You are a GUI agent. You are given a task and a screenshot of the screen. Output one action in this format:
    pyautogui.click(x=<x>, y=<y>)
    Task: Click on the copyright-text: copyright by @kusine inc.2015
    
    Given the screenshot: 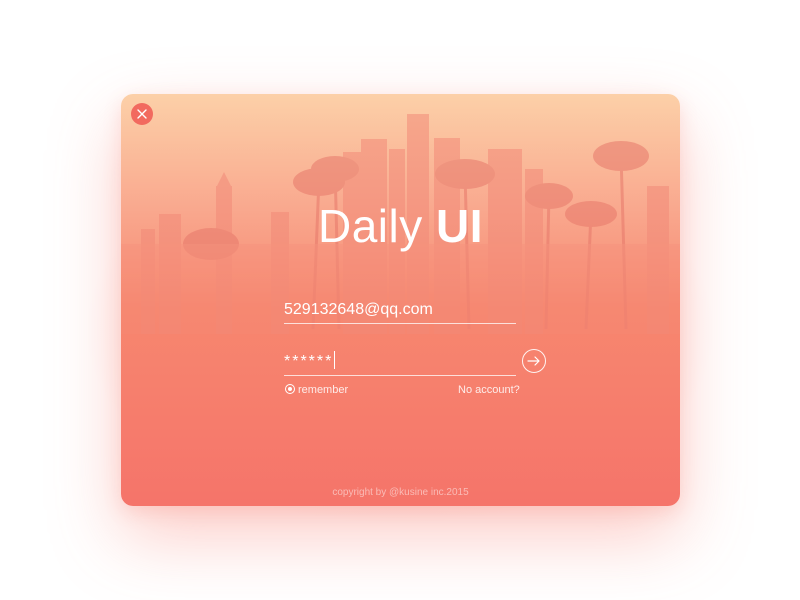 What is the action you would take?
    pyautogui.click(x=400, y=492)
    